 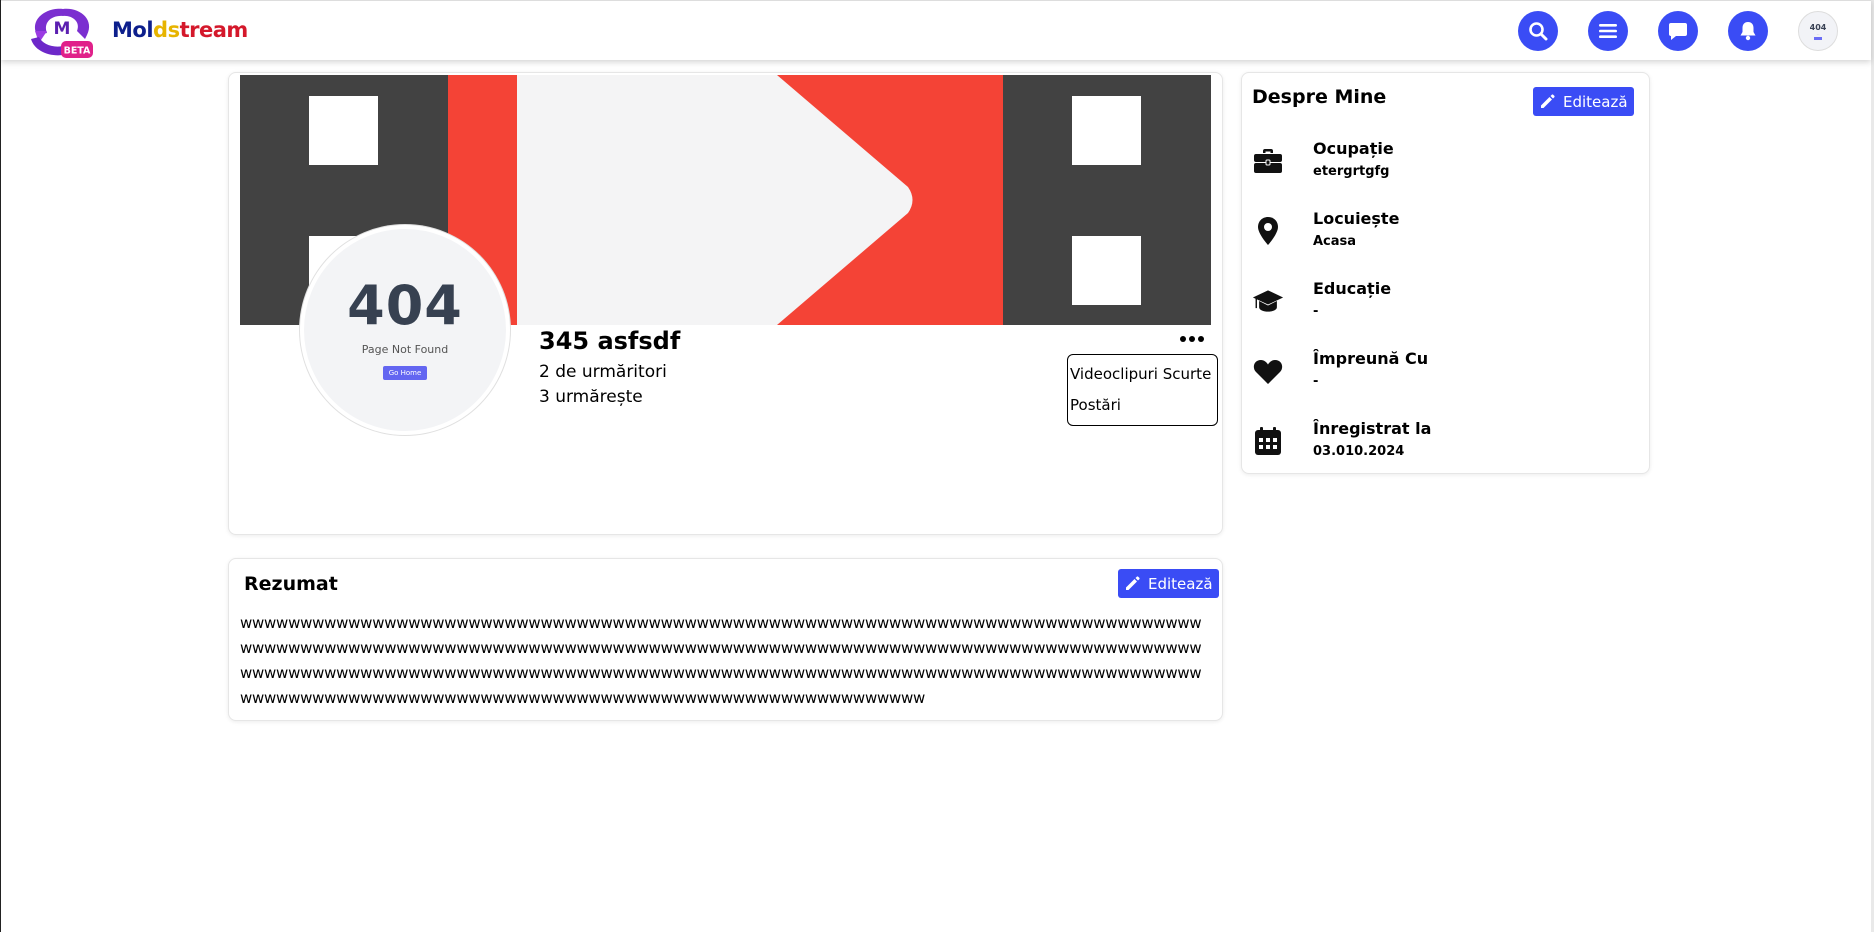 What do you see at coordinates (610, 341) in the screenshot?
I see `profile-name: 345 asfsdf` at bounding box center [610, 341].